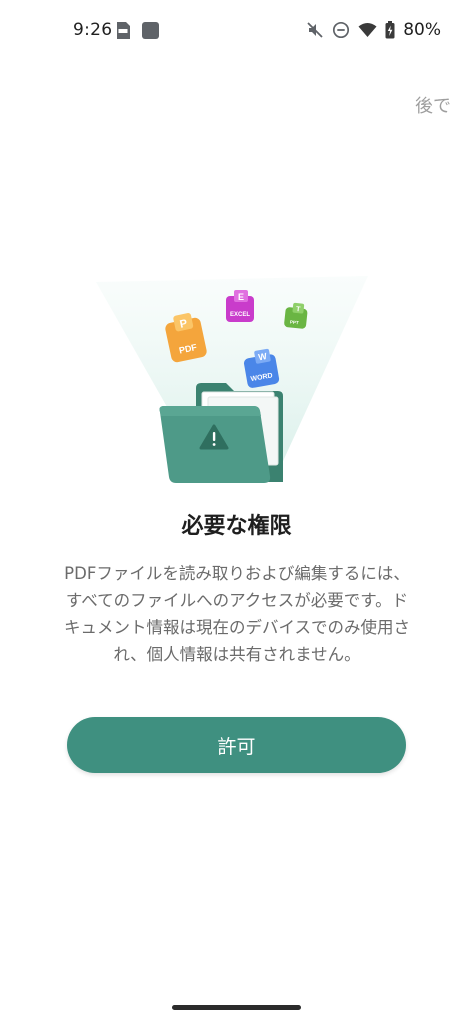 This screenshot has height=1024, width=473. Describe the element at coordinates (315, 30) in the screenshot. I see `mute-icon` at that location.